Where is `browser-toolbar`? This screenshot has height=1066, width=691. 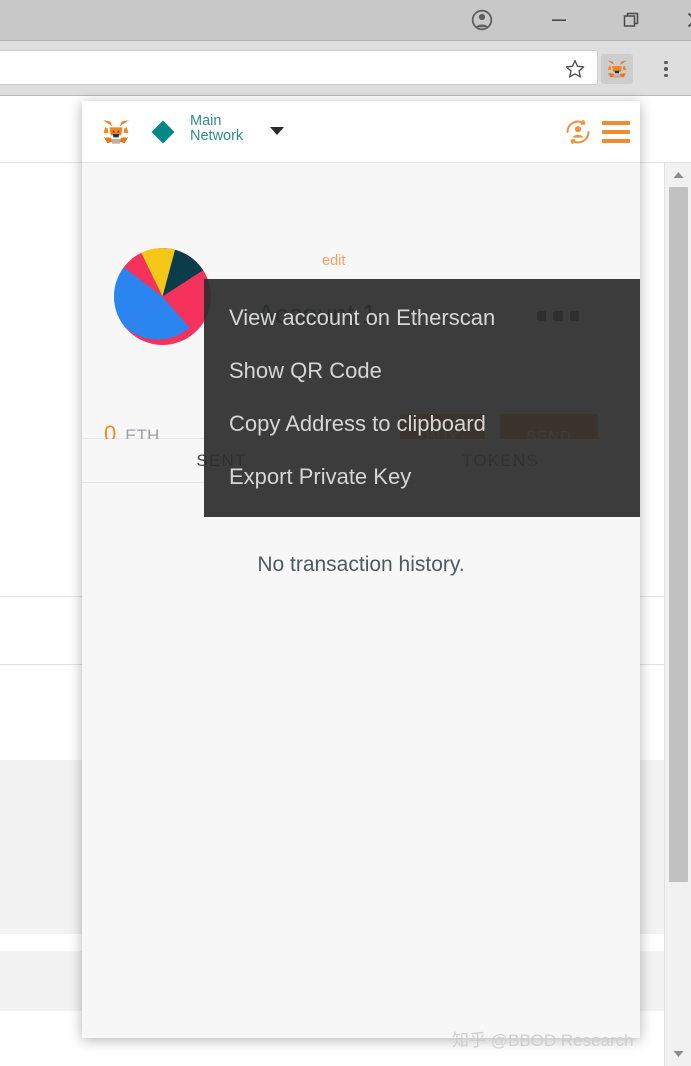
browser-toolbar is located at coordinates (345, 68).